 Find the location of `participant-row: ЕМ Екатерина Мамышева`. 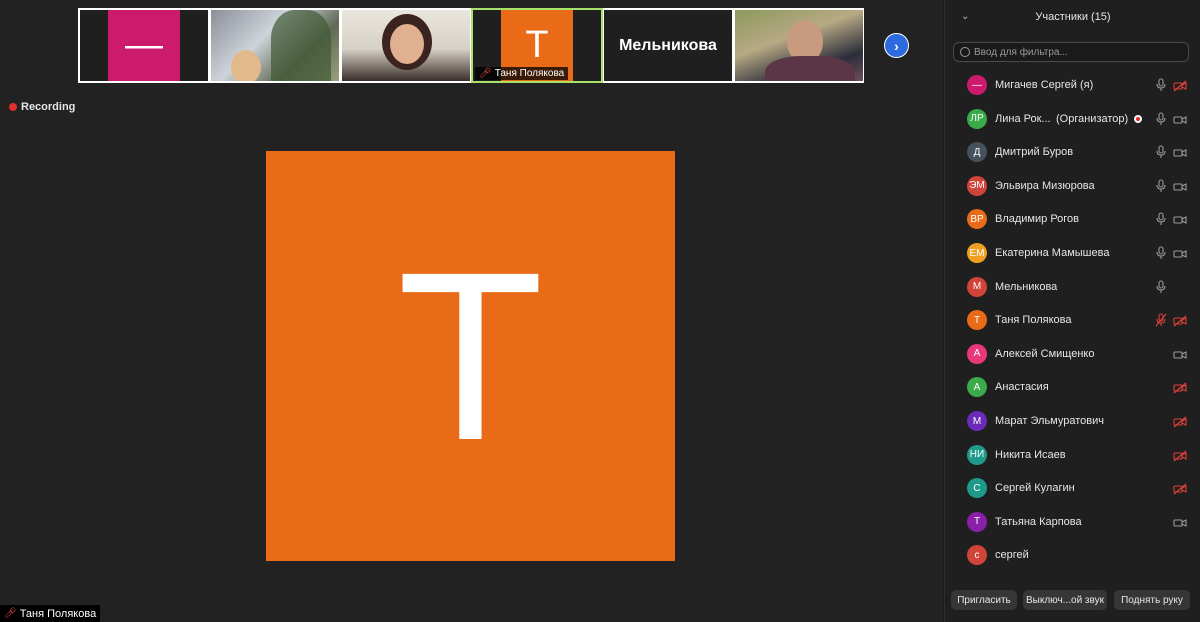

participant-row: ЕМ Екатерина Мамышева is located at coordinates (1072, 253).